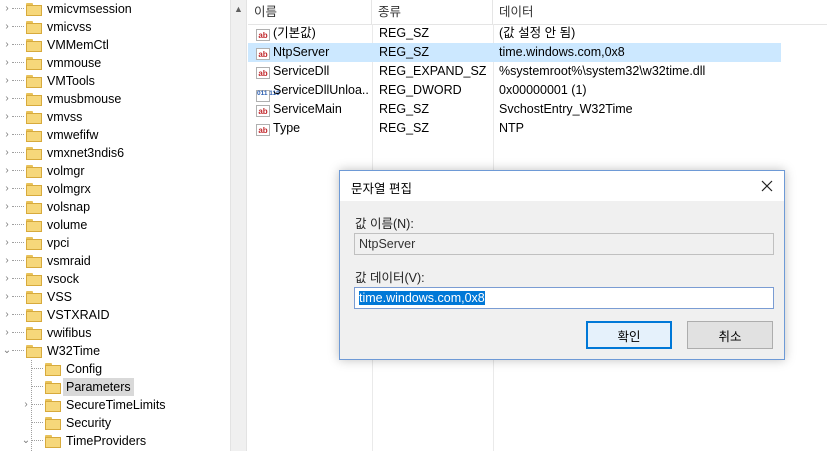 This screenshot has height=451, width=827. What do you see at coordinates (637, 12) in the screenshot?
I see `column-header-data: 데이터` at bounding box center [637, 12].